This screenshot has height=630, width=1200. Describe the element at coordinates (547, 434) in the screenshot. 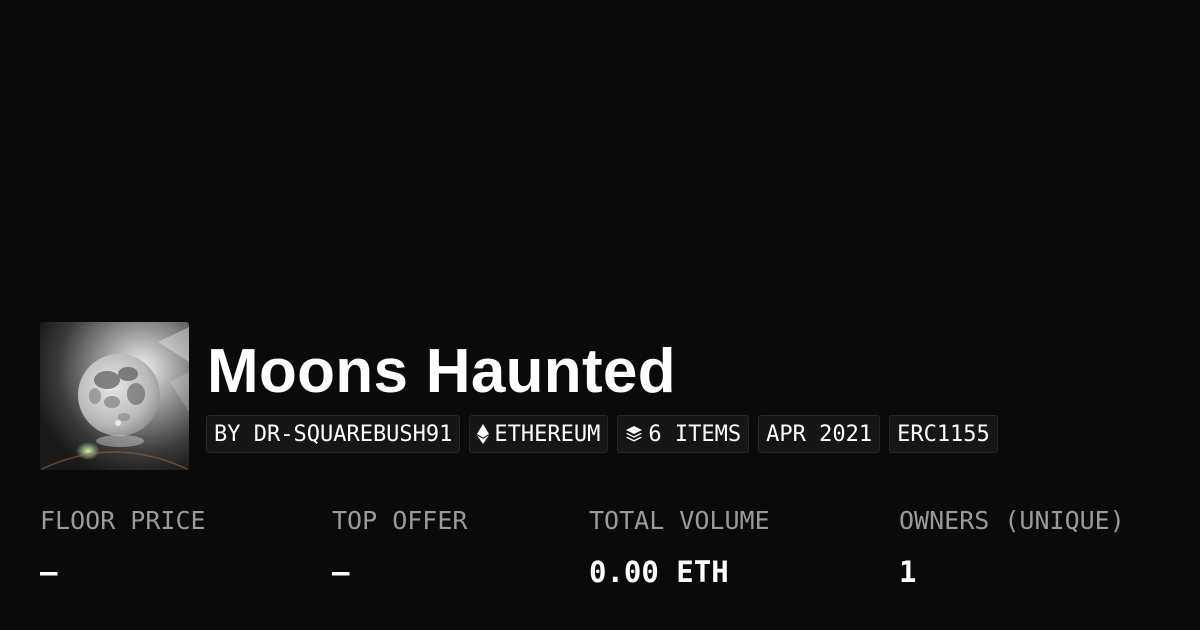

I see `chain-label: ETHEREUM` at that location.